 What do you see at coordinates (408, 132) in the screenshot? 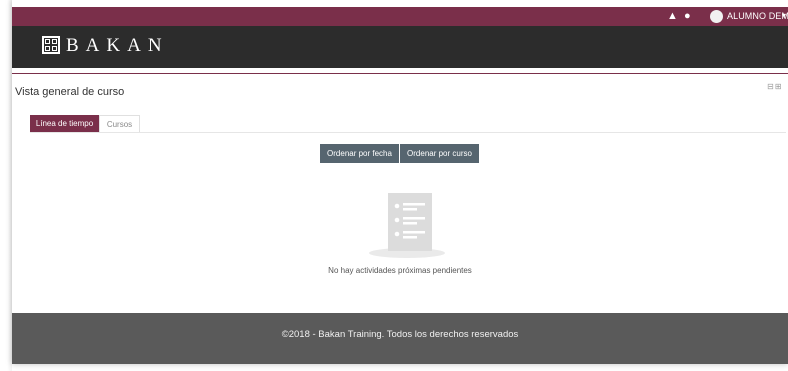
I see `tab-underline` at bounding box center [408, 132].